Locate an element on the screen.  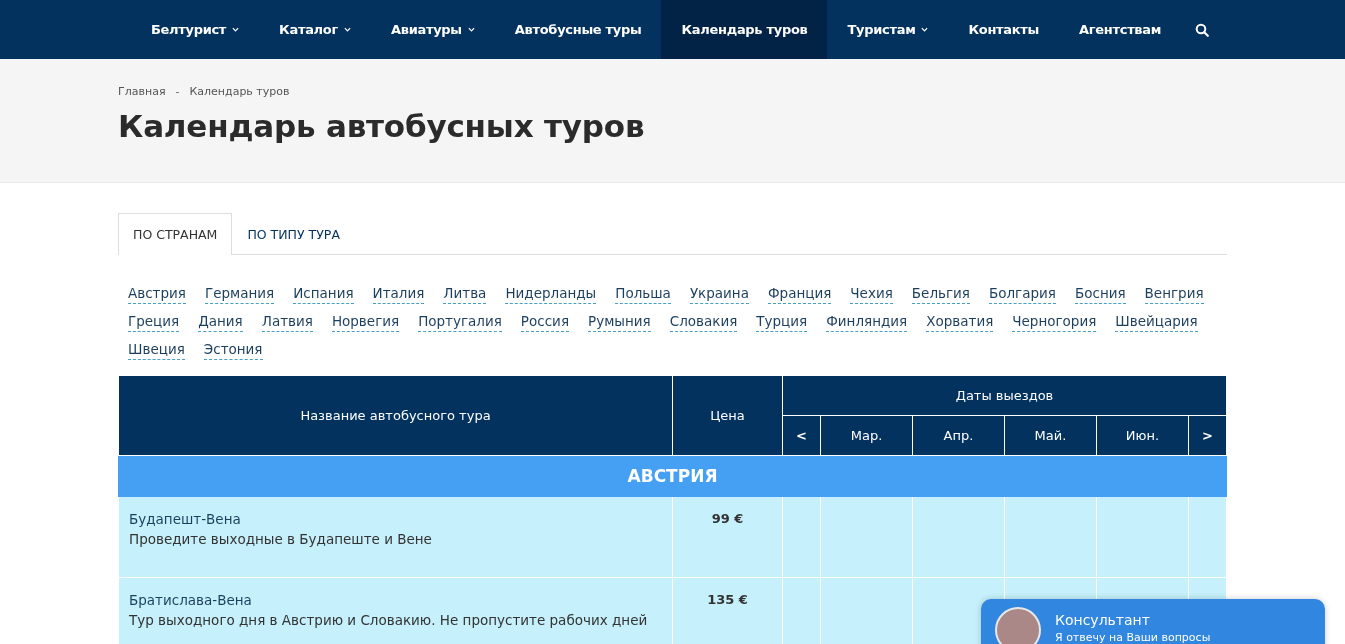
country-link: Турция is located at coordinates (782, 322).